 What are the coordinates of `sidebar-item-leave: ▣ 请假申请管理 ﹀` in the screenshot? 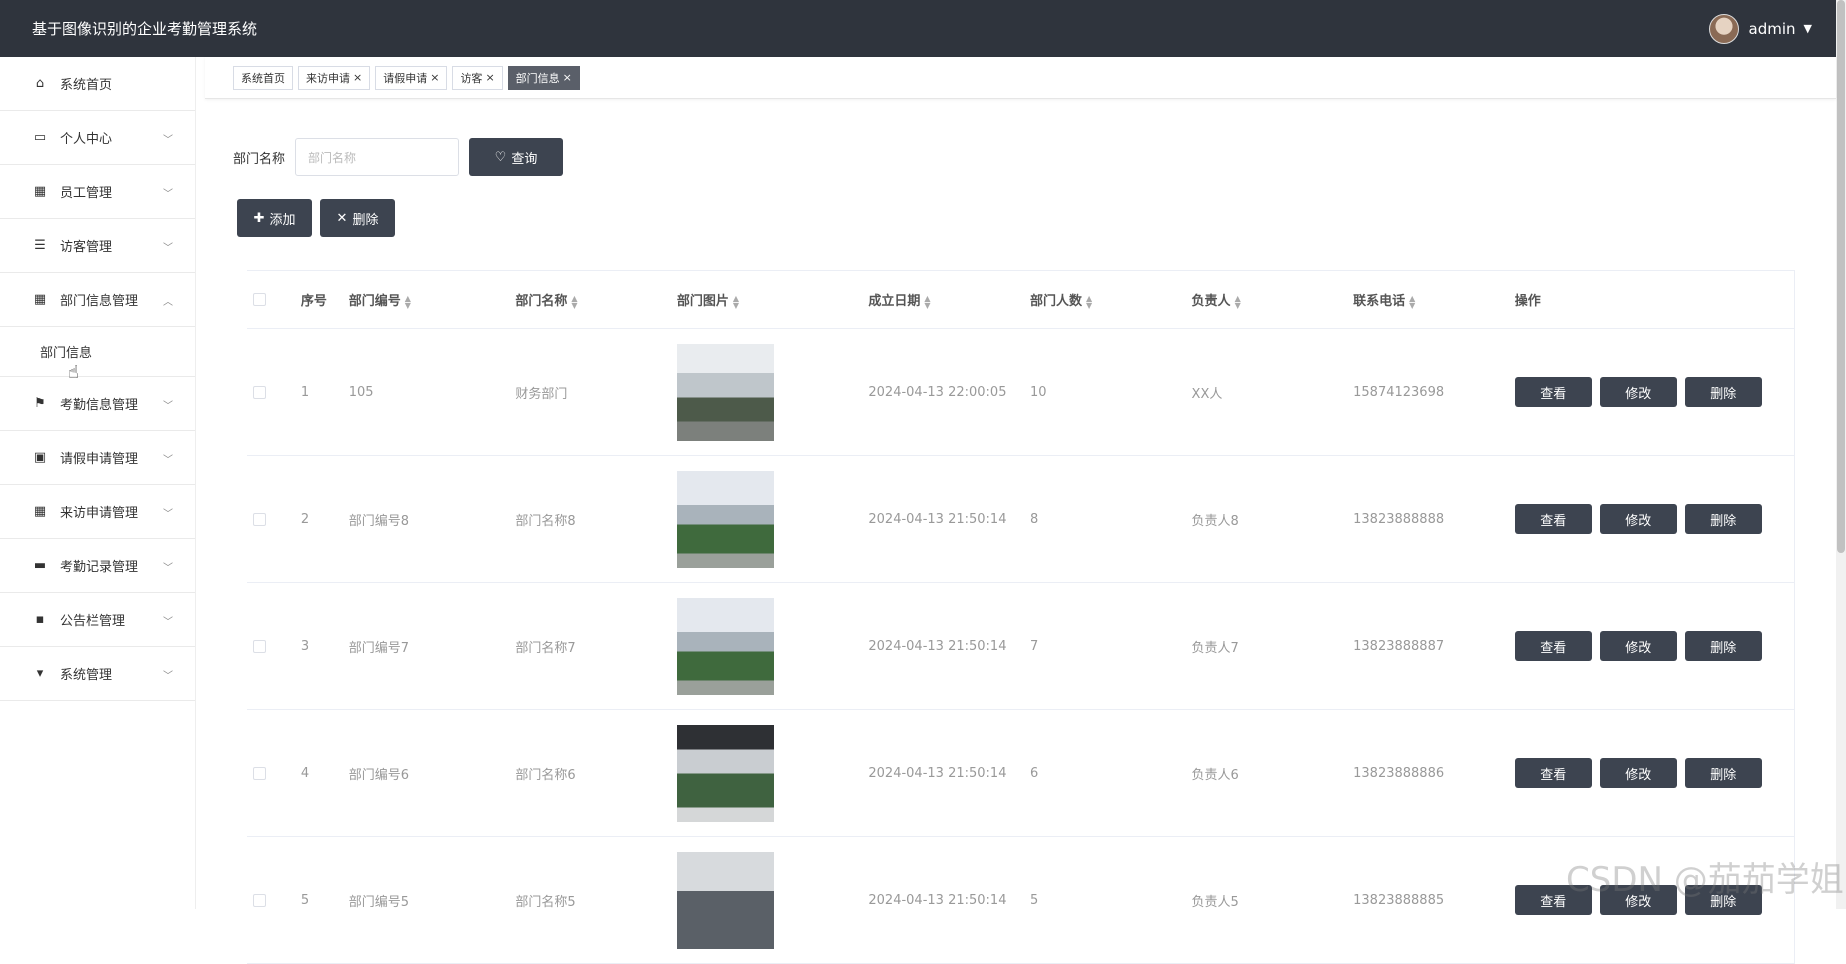 It's located at (97, 458).